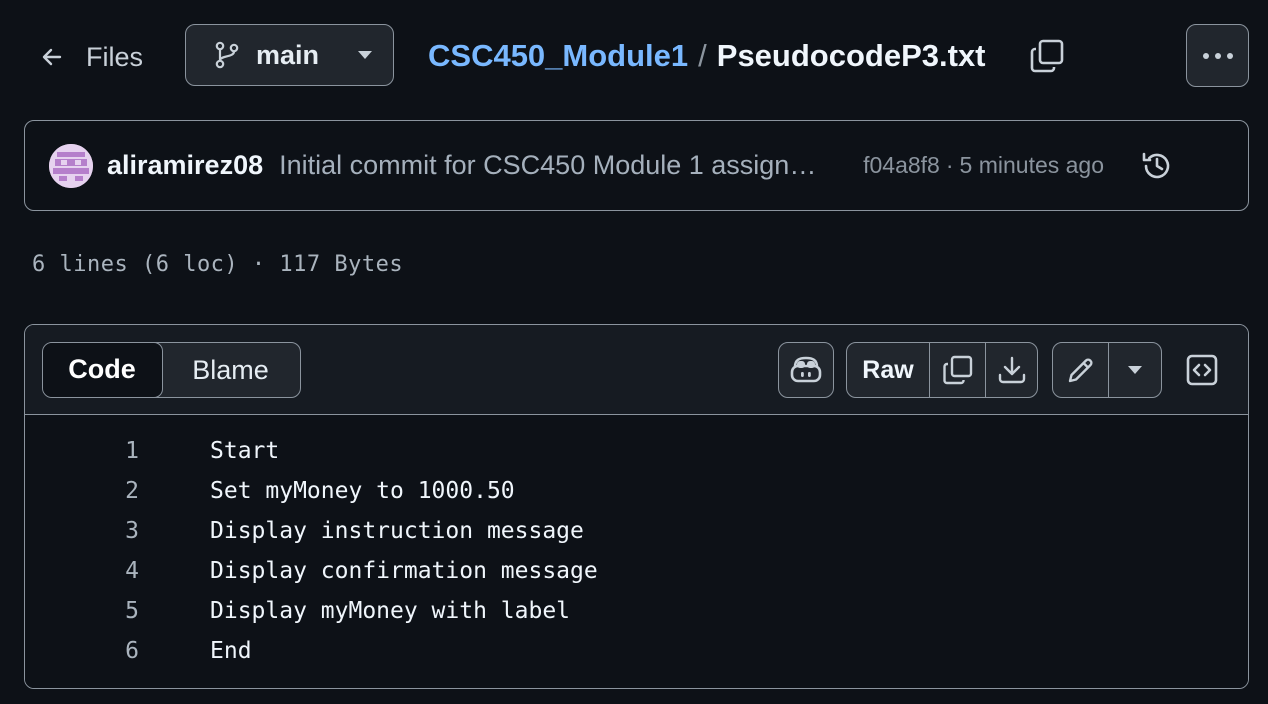 Image resolution: width=1268 pixels, height=704 pixels. What do you see at coordinates (82, 531) in the screenshot?
I see `line-number: 3` at bounding box center [82, 531].